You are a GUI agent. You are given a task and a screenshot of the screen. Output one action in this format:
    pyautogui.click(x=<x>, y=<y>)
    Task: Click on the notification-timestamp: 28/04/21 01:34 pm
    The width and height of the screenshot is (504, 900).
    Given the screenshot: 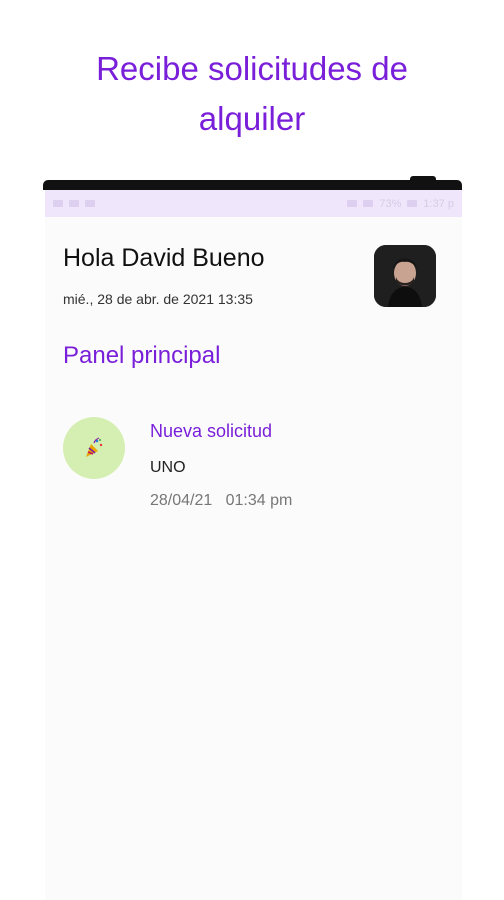 What is the action you would take?
    pyautogui.click(x=221, y=500)
    